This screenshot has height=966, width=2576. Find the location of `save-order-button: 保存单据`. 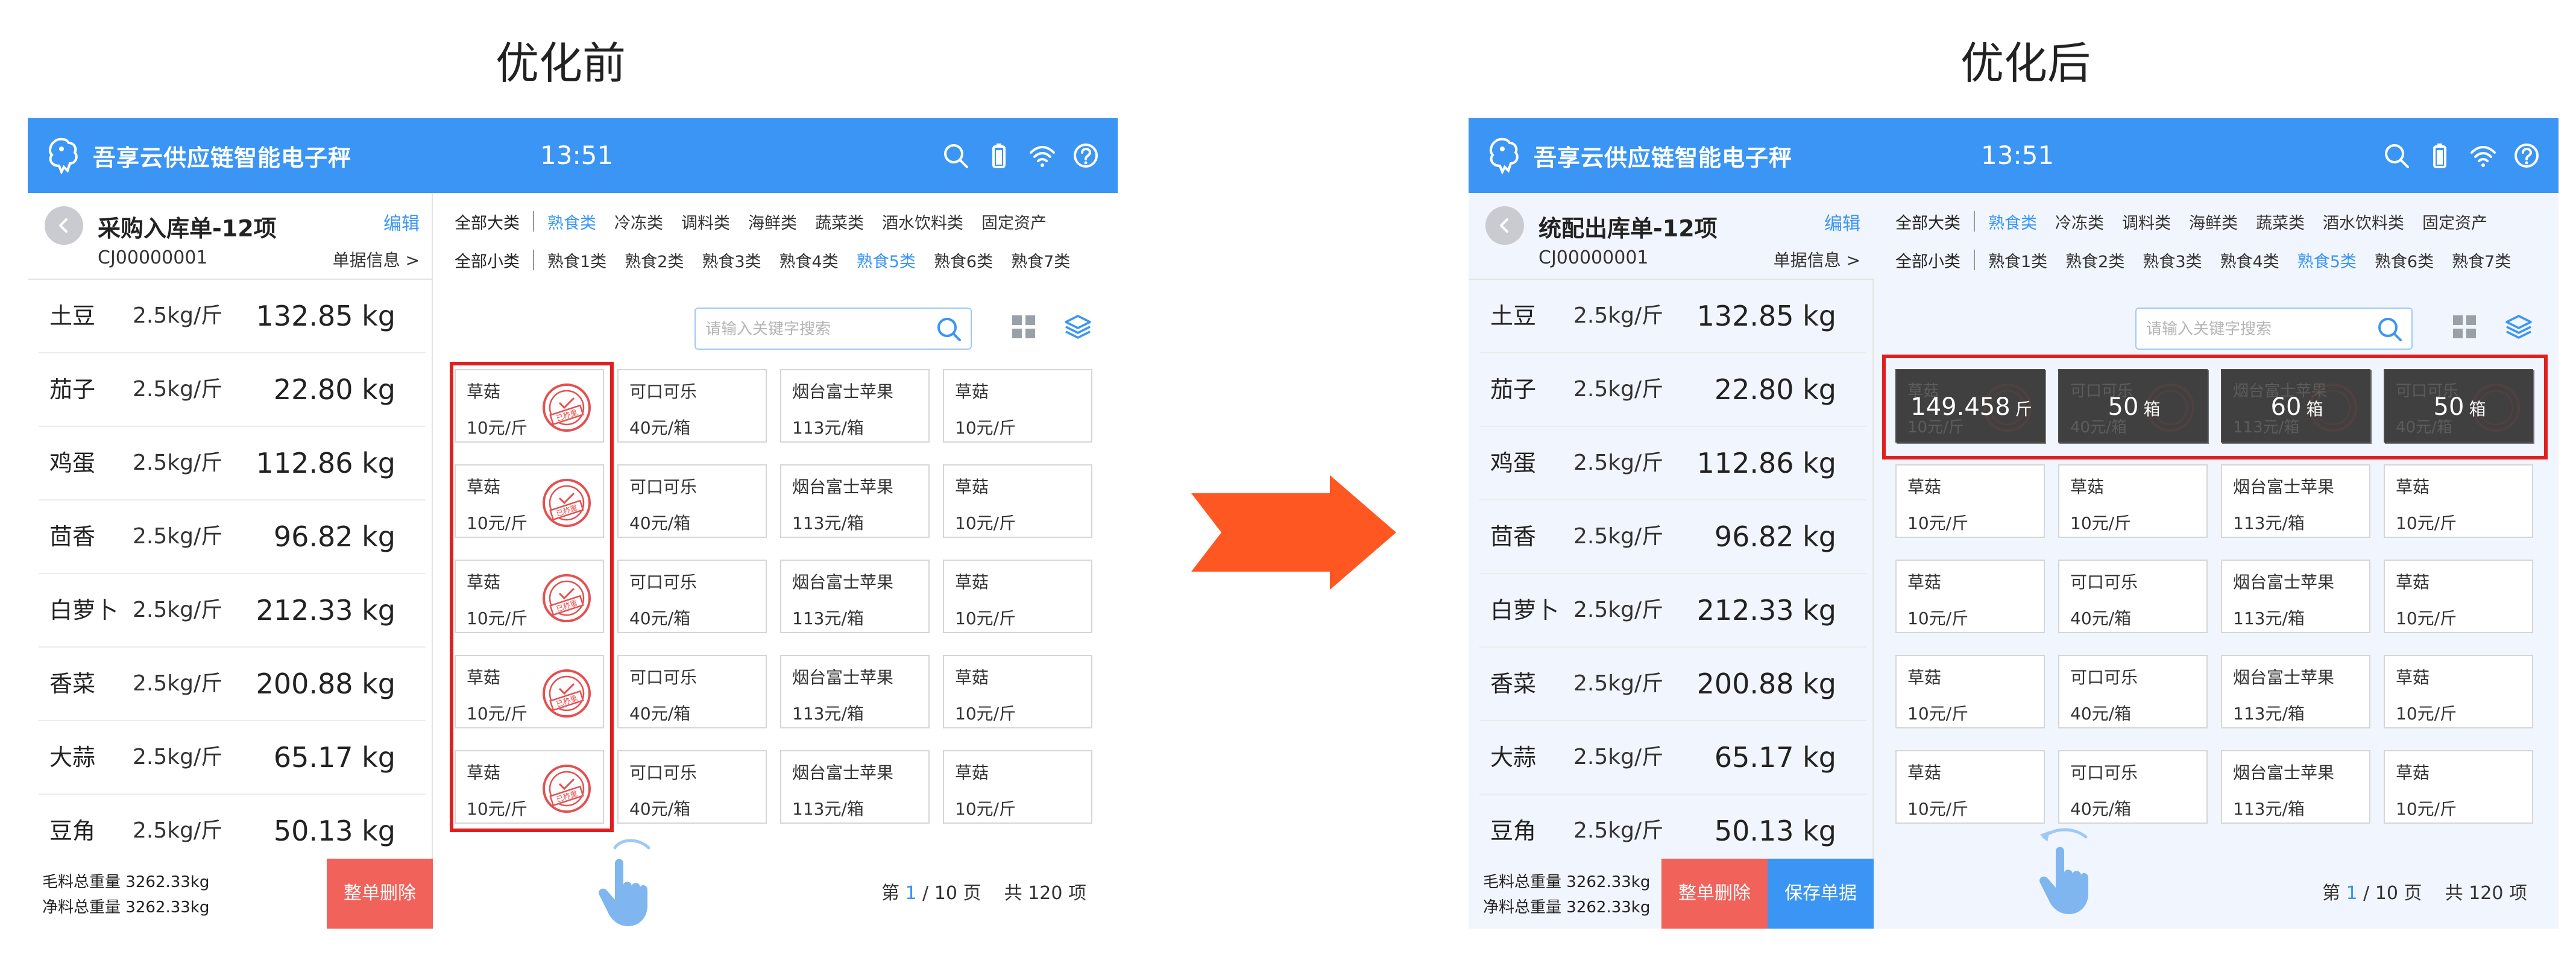

save-order-button: 保存单据 is located at coordinates (1821, 894).